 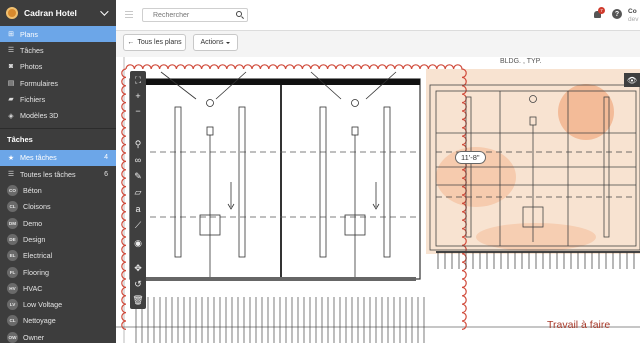 What do you see at coordinates (58, 321) in the screenshot?
I see `task-item-nettoyage: CL Nettoyage` at bounding box center [58, 321].